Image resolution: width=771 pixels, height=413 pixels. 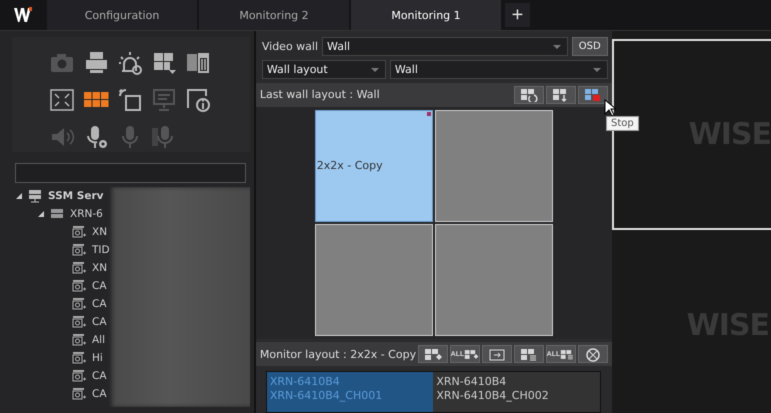 I want to click on cursor-icon, so click(x=610, y=108).